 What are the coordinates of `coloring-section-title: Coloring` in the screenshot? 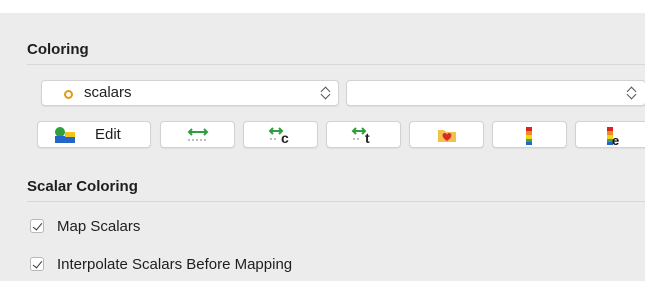 It's located at (58, 49).